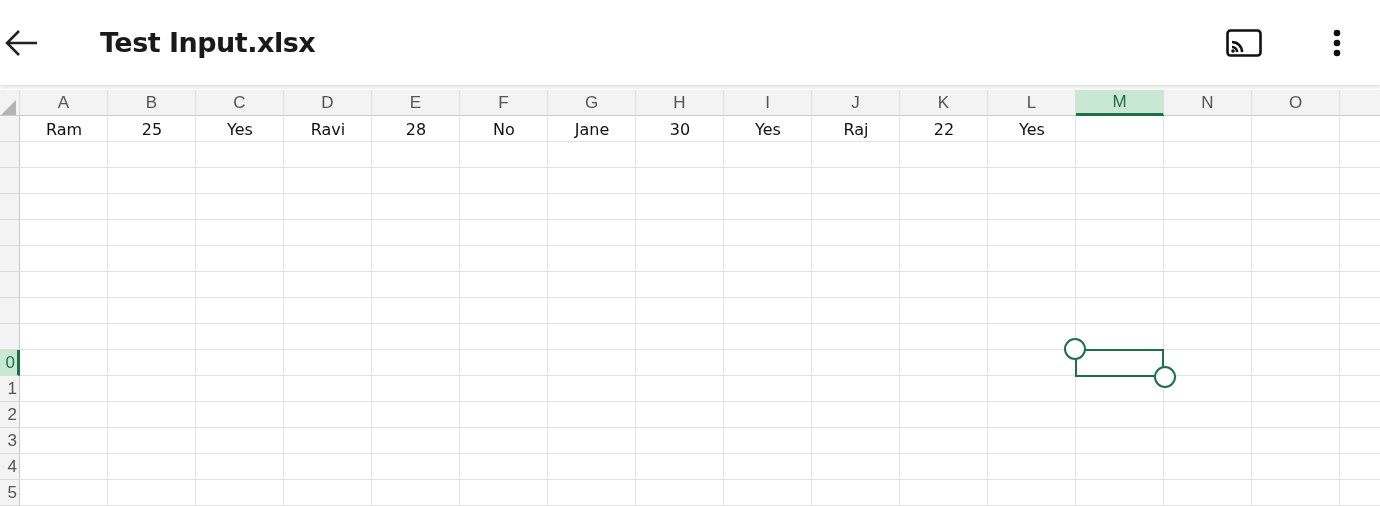 The width and height of the screenshot is (1380, 506). What do you see at coordinates (856, 129) in the screenshot?
I see `table-cell-text: Raj` at bounding box center [856, 129].